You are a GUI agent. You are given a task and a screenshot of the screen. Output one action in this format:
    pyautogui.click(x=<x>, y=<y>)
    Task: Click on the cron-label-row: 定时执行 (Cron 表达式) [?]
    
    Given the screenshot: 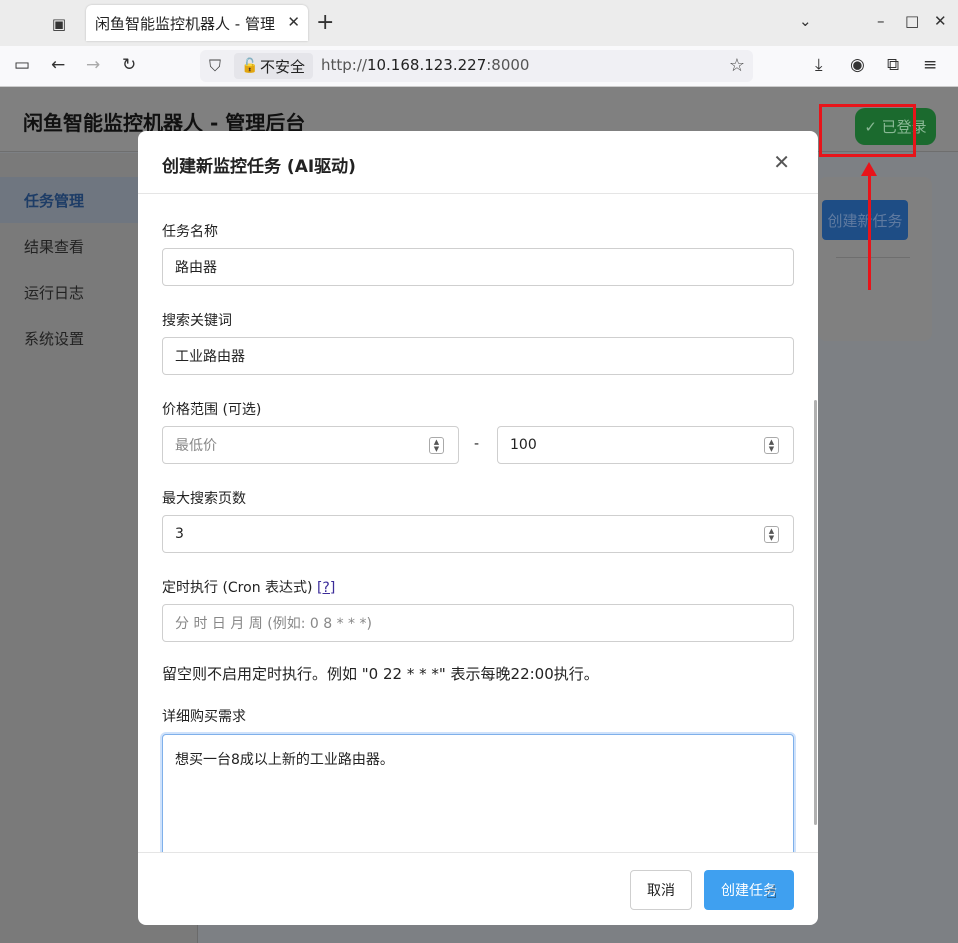 What is the action you would take?
    pyautogui.click(x=248, y=587)
    